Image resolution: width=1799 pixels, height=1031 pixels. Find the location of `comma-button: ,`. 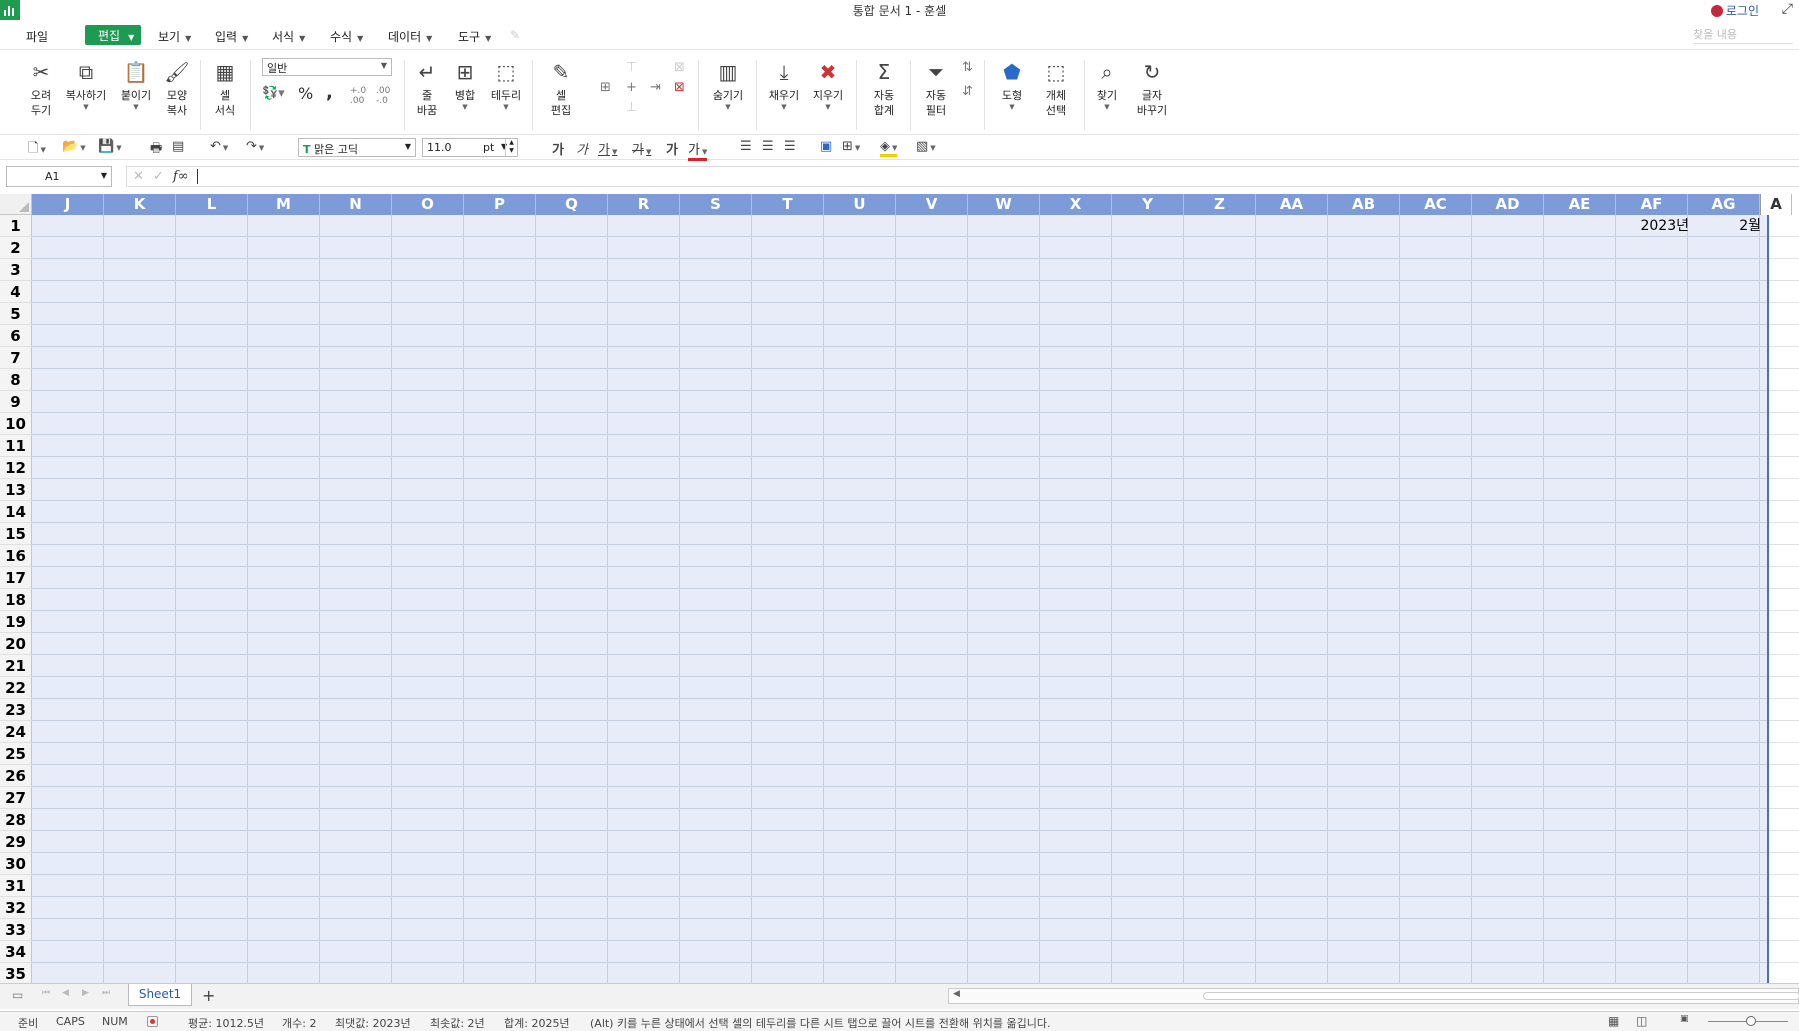

comma-button: , is located at coordinates (329, 92).